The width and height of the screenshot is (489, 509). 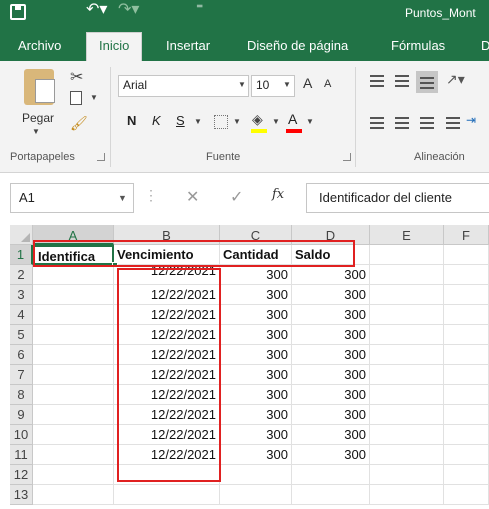 What do you see at coordinates (221, 122) in the screenshot?
I see `borders-icon` at bounding box center [221, 122].